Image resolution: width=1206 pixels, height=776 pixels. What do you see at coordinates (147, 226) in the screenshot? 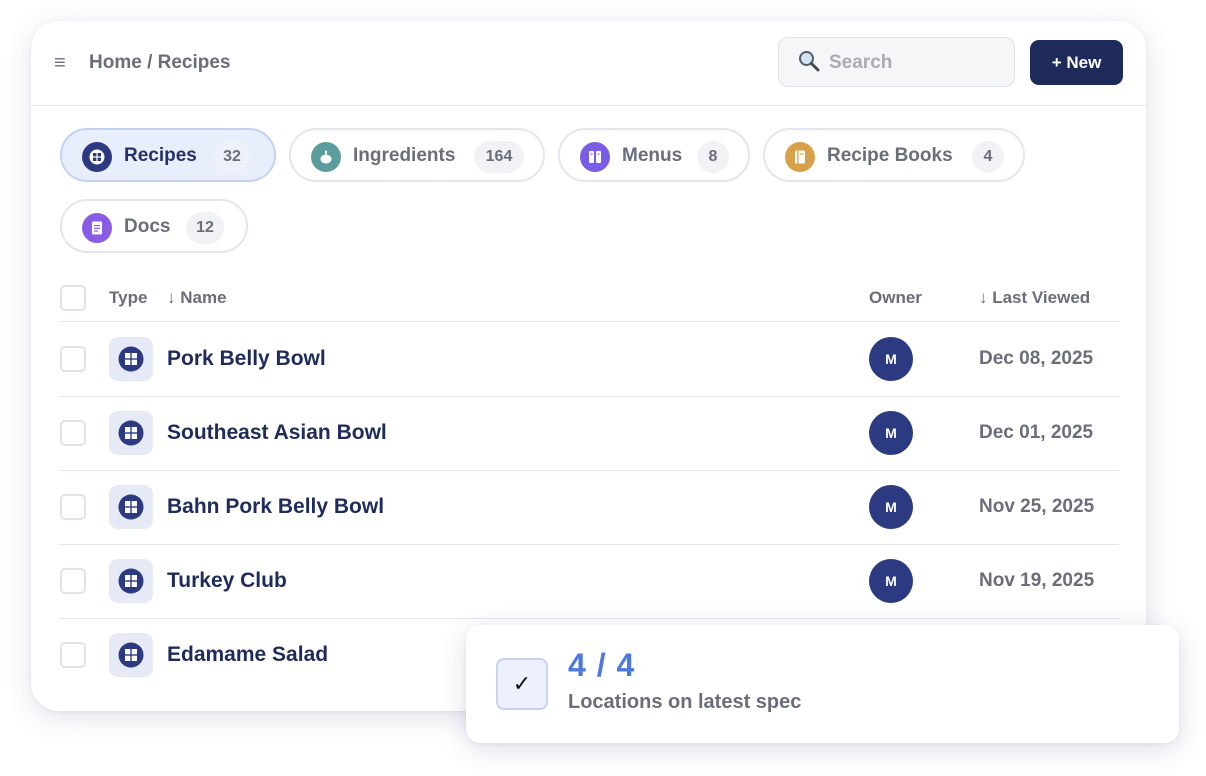
I see `tab-label: Docs` at bounding box center [147, 226].